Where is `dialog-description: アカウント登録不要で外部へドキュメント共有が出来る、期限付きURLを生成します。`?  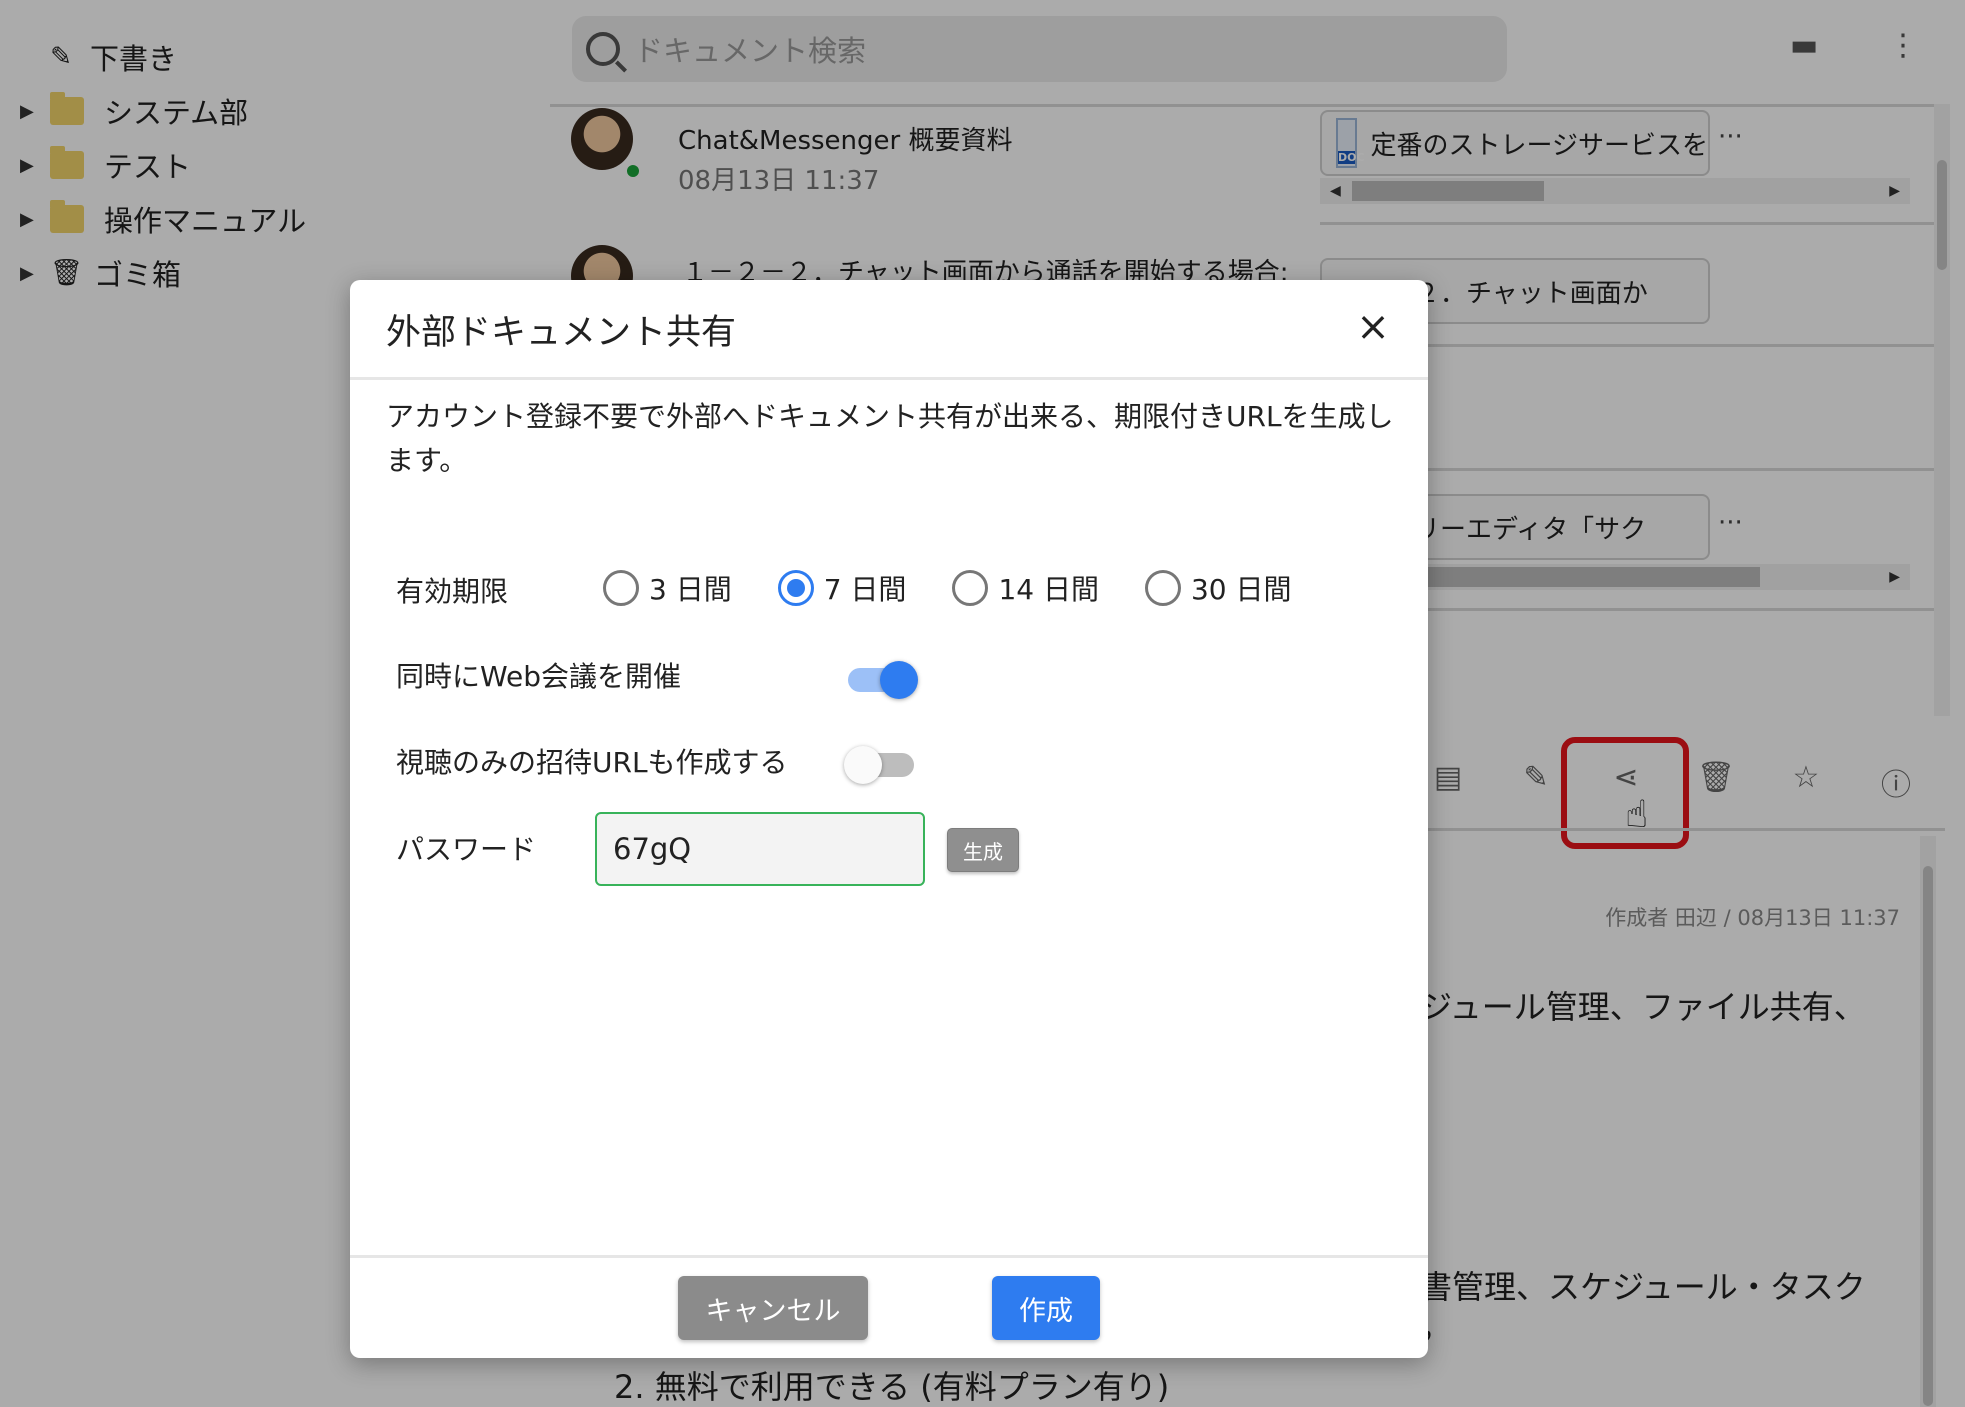
dialog-description: アカウント登録不要で外部へドキュメント共有が出来る、期限付きURLを生成します。 is located at coordinates (890, 438).